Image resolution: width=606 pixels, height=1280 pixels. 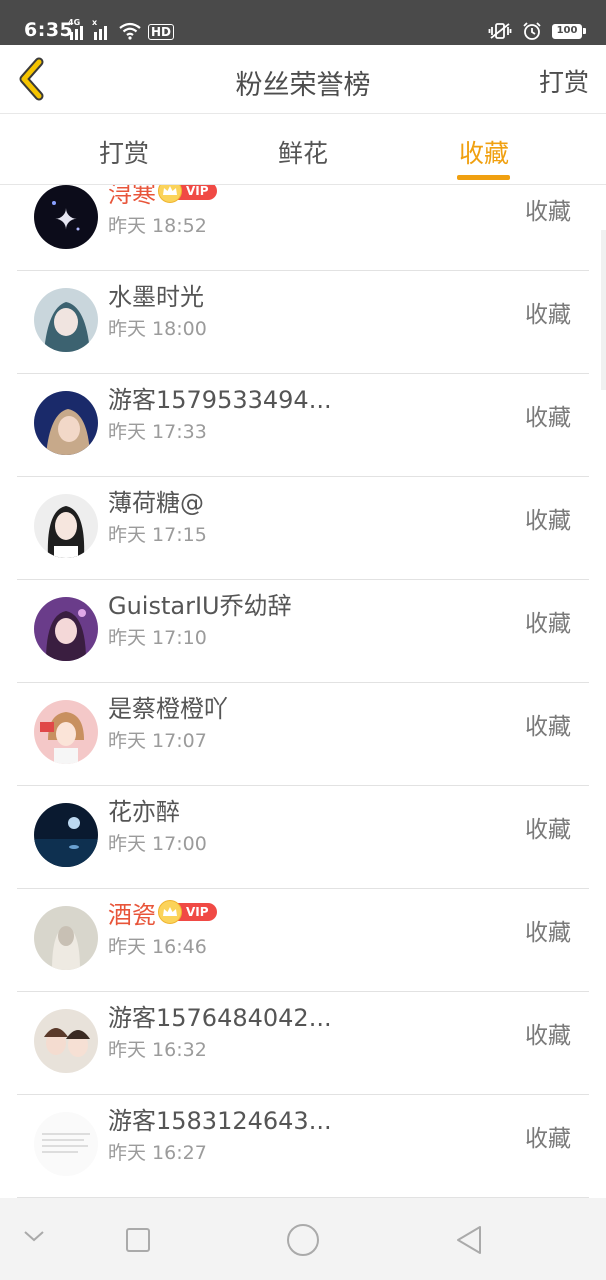 I want to click on avatar: ✦, so click(x=66, y=217).